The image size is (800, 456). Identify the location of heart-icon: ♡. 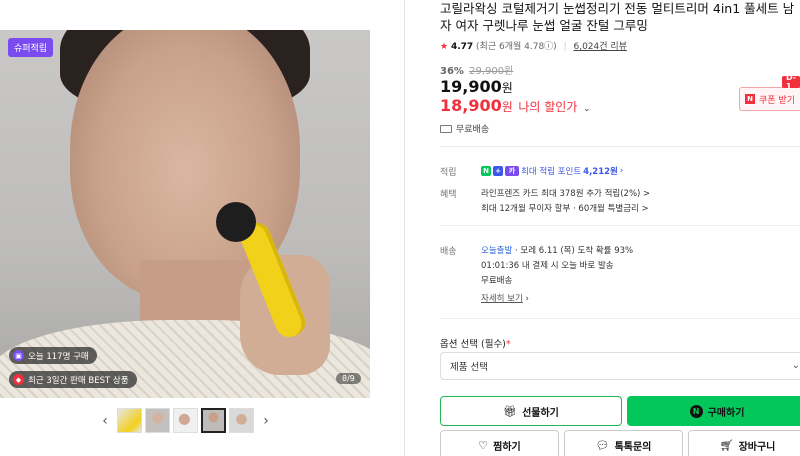
(483, 445).